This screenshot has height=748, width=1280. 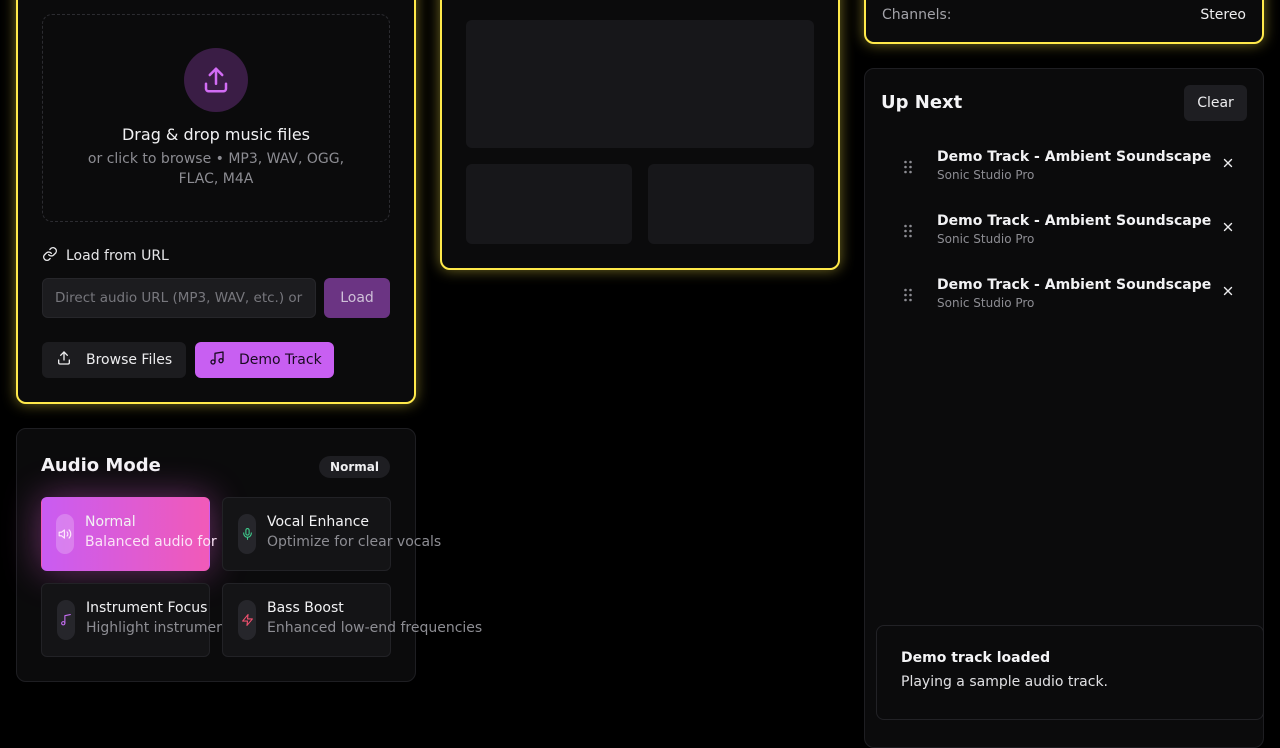 What do you see at coordinates (216, 118) in the screenshot?
I see `drop-zone` at bounding box center [216, 118].